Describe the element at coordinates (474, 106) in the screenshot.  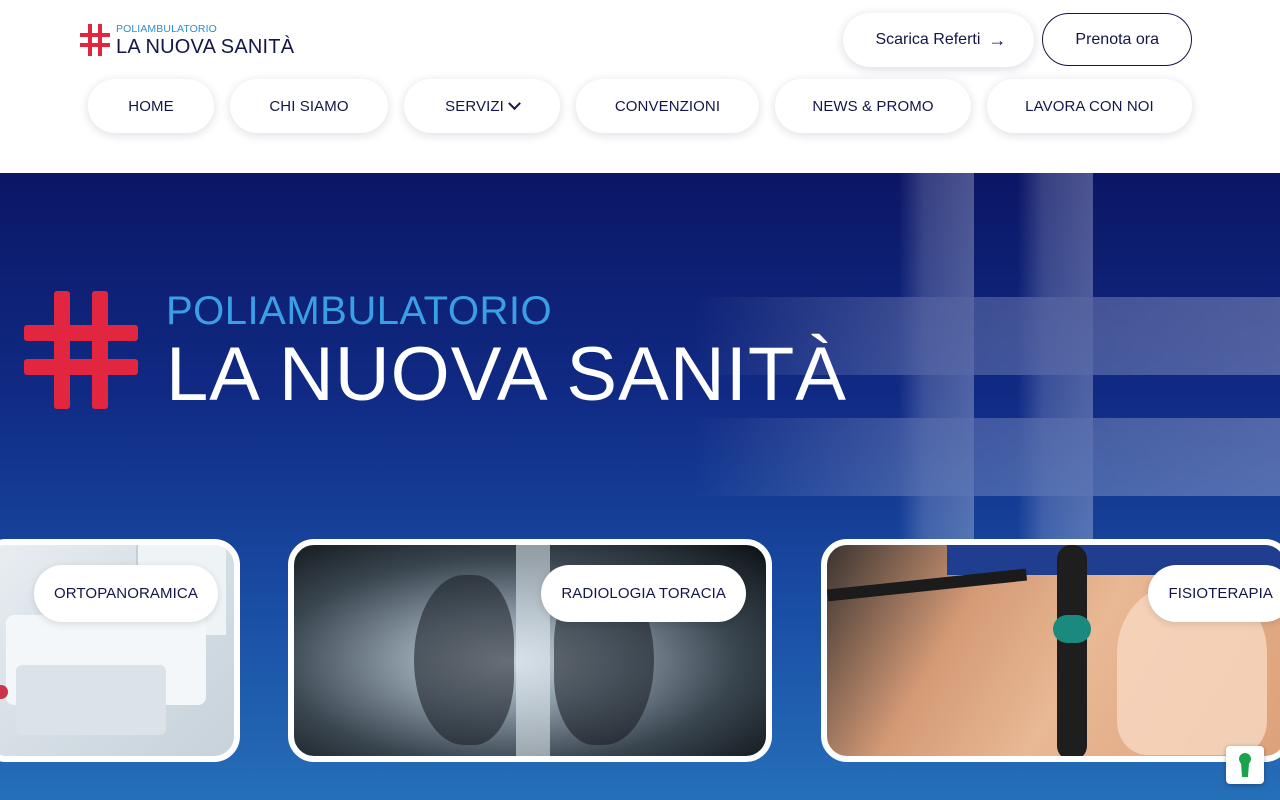
I see `nav-item-label: SERVIZI` at that location.